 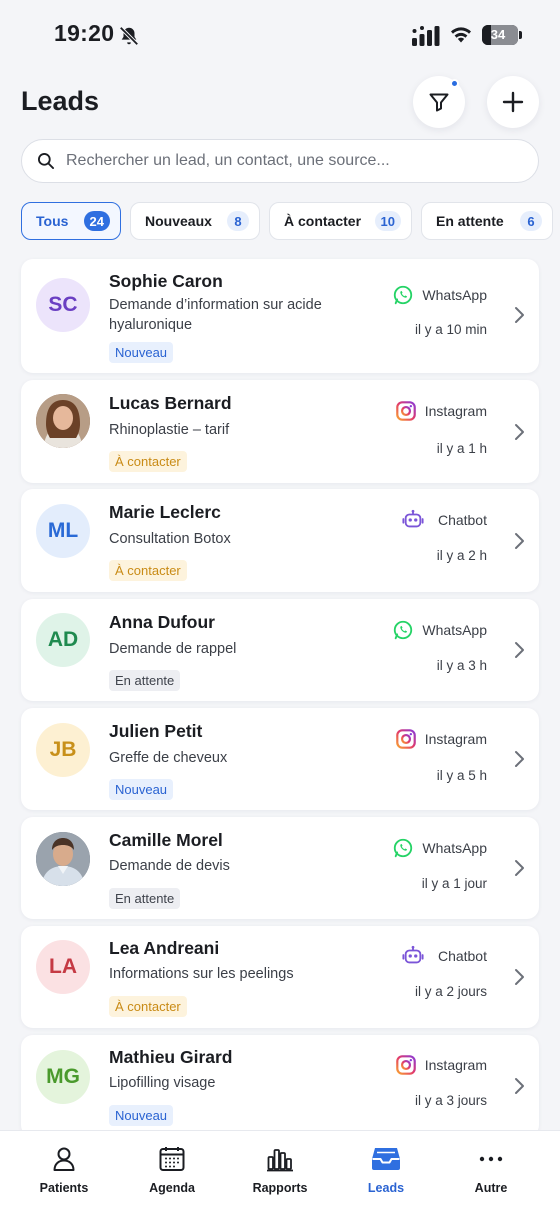 I want to click on signal-icon, so click(x=426, y=36).